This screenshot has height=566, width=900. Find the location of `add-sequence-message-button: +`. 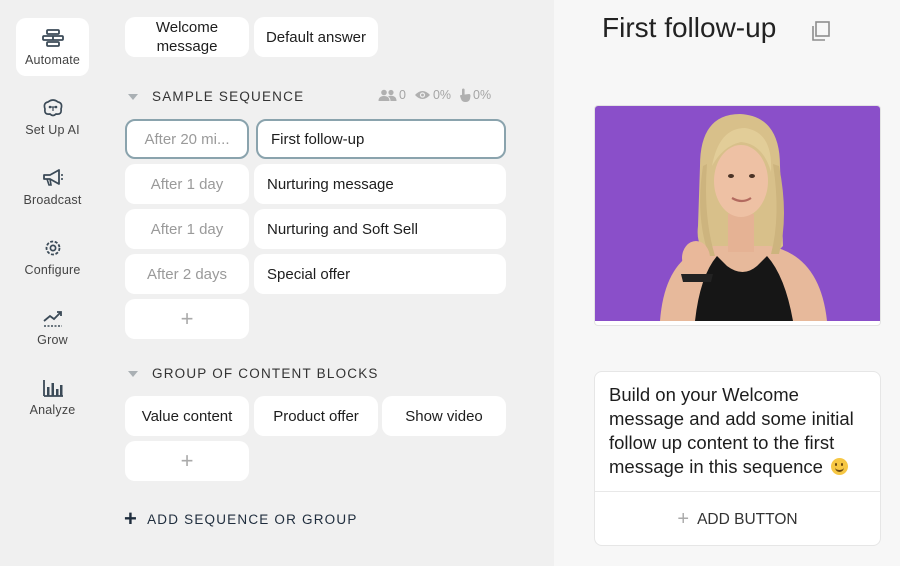

add-sequence-message-button: + is located at coordinates (187, 319).